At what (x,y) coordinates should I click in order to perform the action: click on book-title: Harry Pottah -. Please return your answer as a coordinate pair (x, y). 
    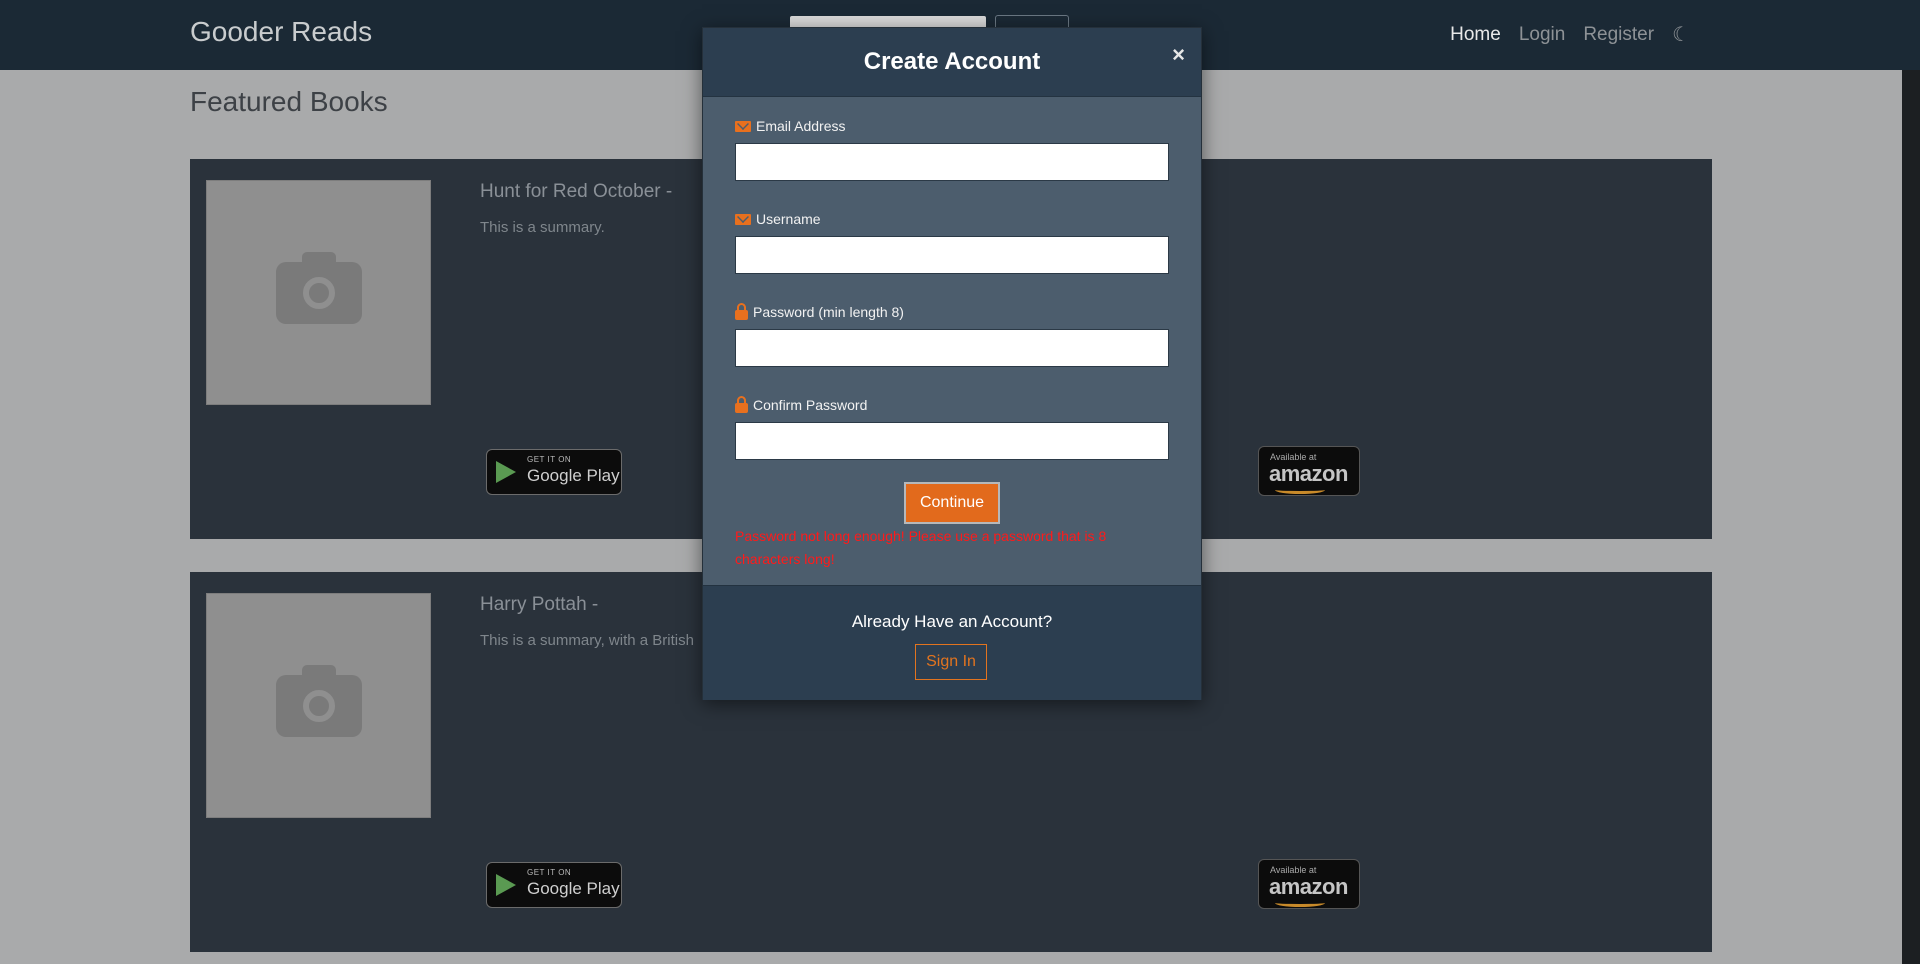
    Looking at the image, I should click on (539, 605).